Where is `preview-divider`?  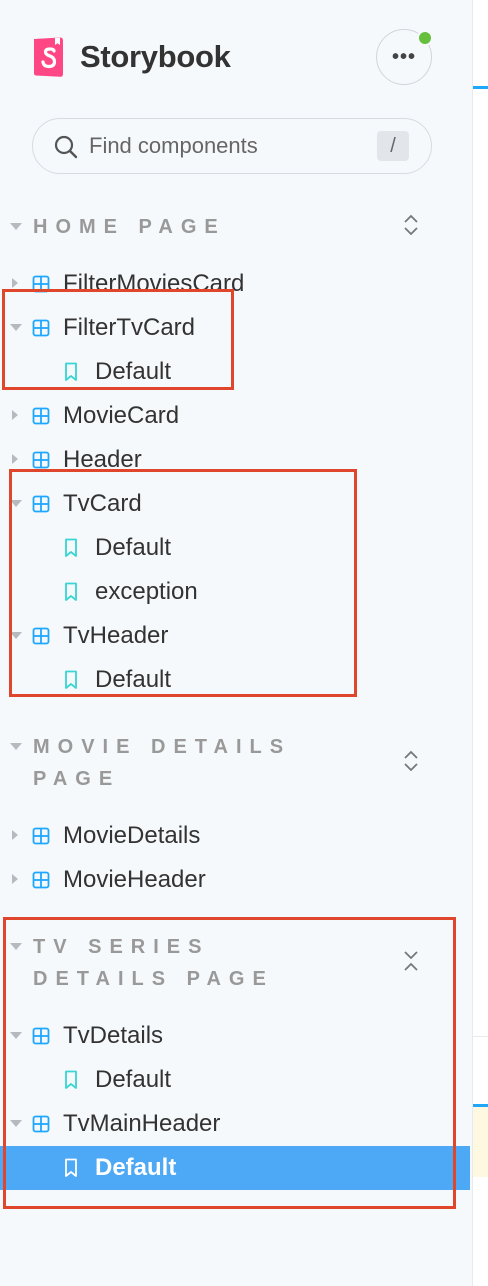
preview-divider is located at coordinates (480, 1036).